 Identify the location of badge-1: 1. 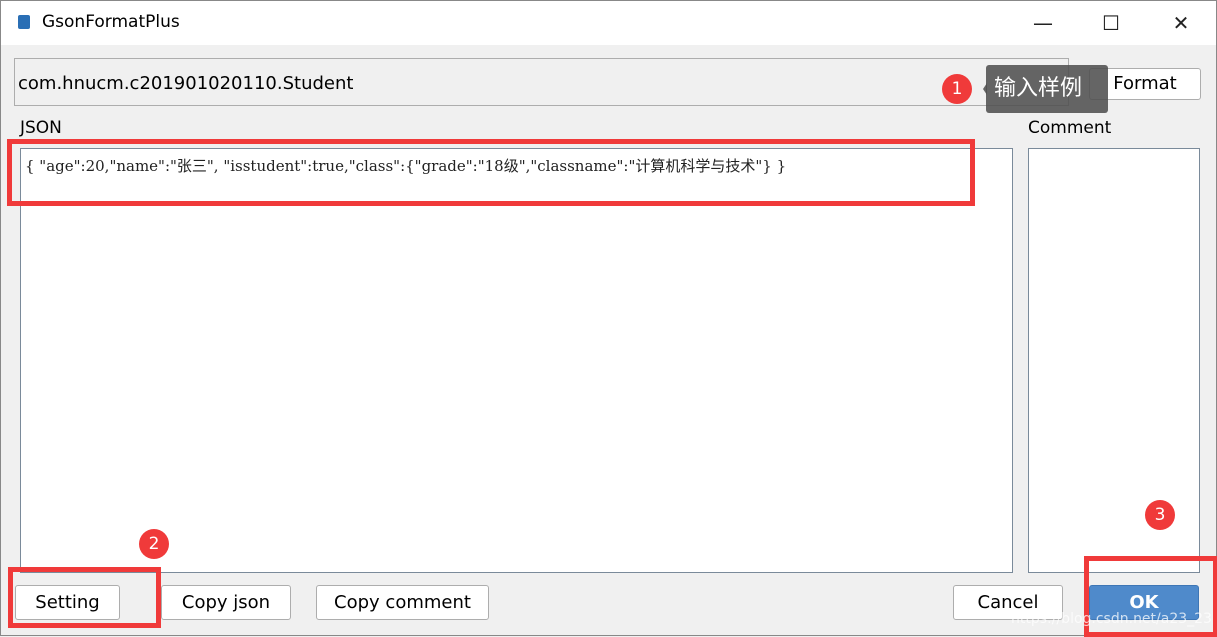
(957, 89).